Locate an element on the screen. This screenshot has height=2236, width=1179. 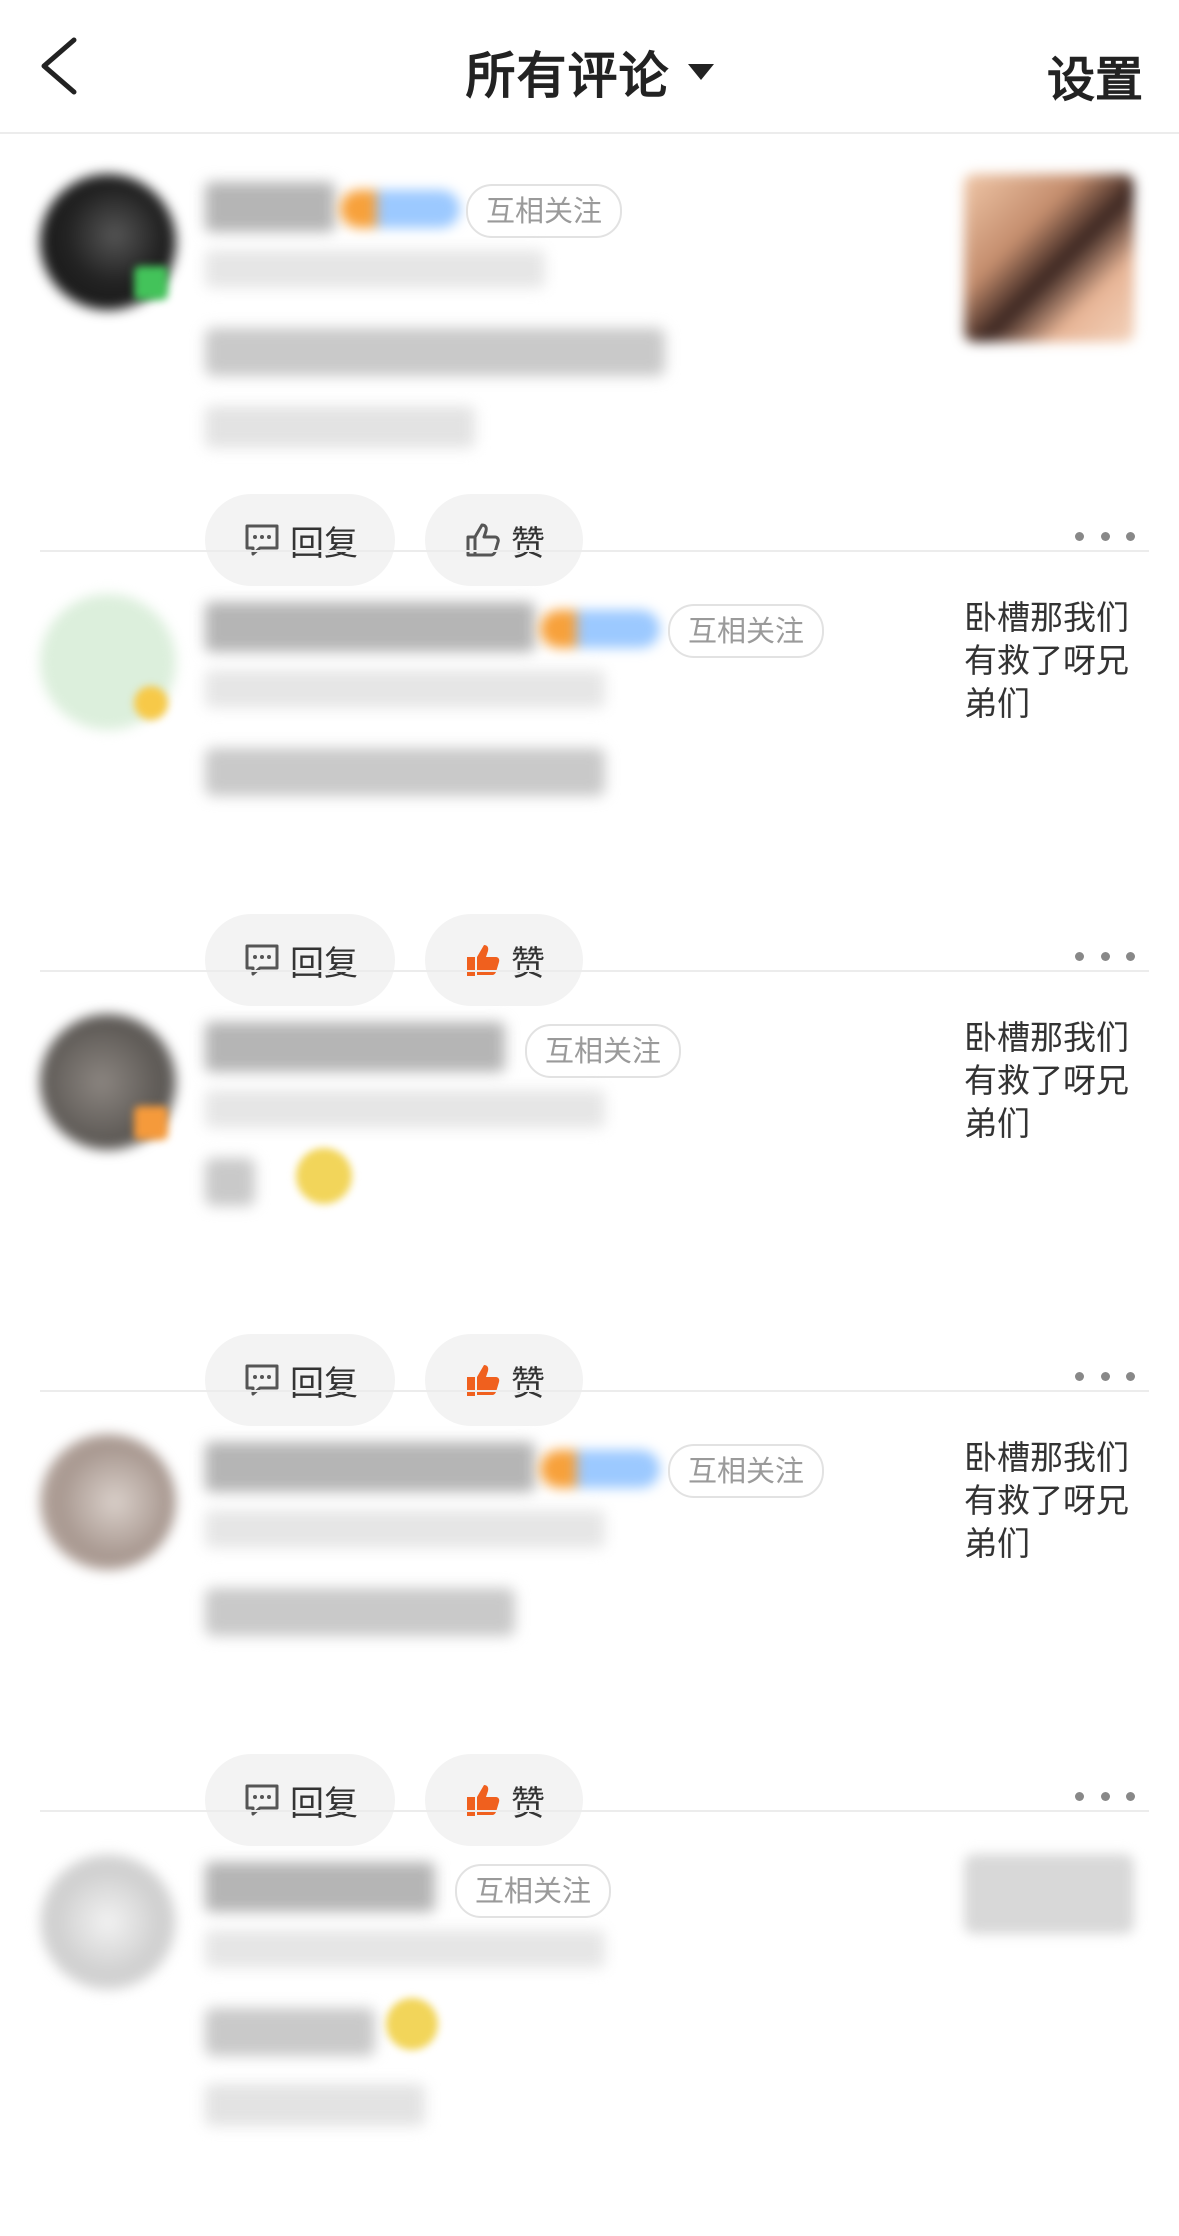
top-bar: 所有评论 设置 is located at coordinates (589, 67).